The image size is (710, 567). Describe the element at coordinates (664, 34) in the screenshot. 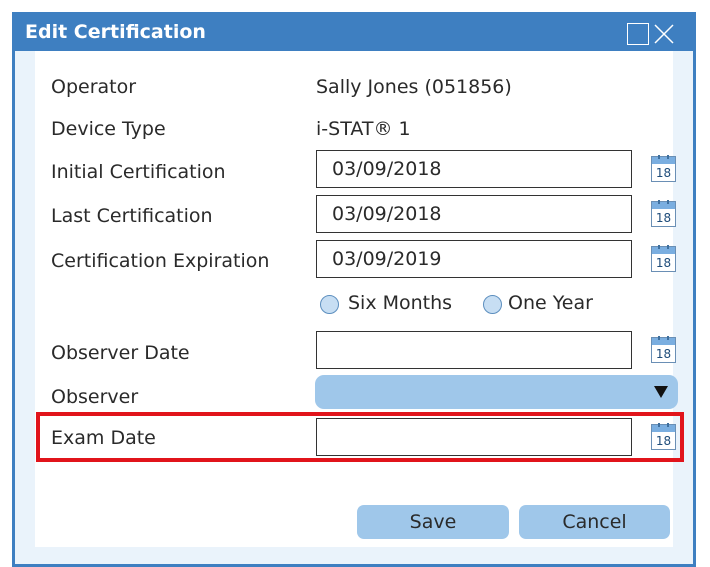

I see `close-icon` at that location.